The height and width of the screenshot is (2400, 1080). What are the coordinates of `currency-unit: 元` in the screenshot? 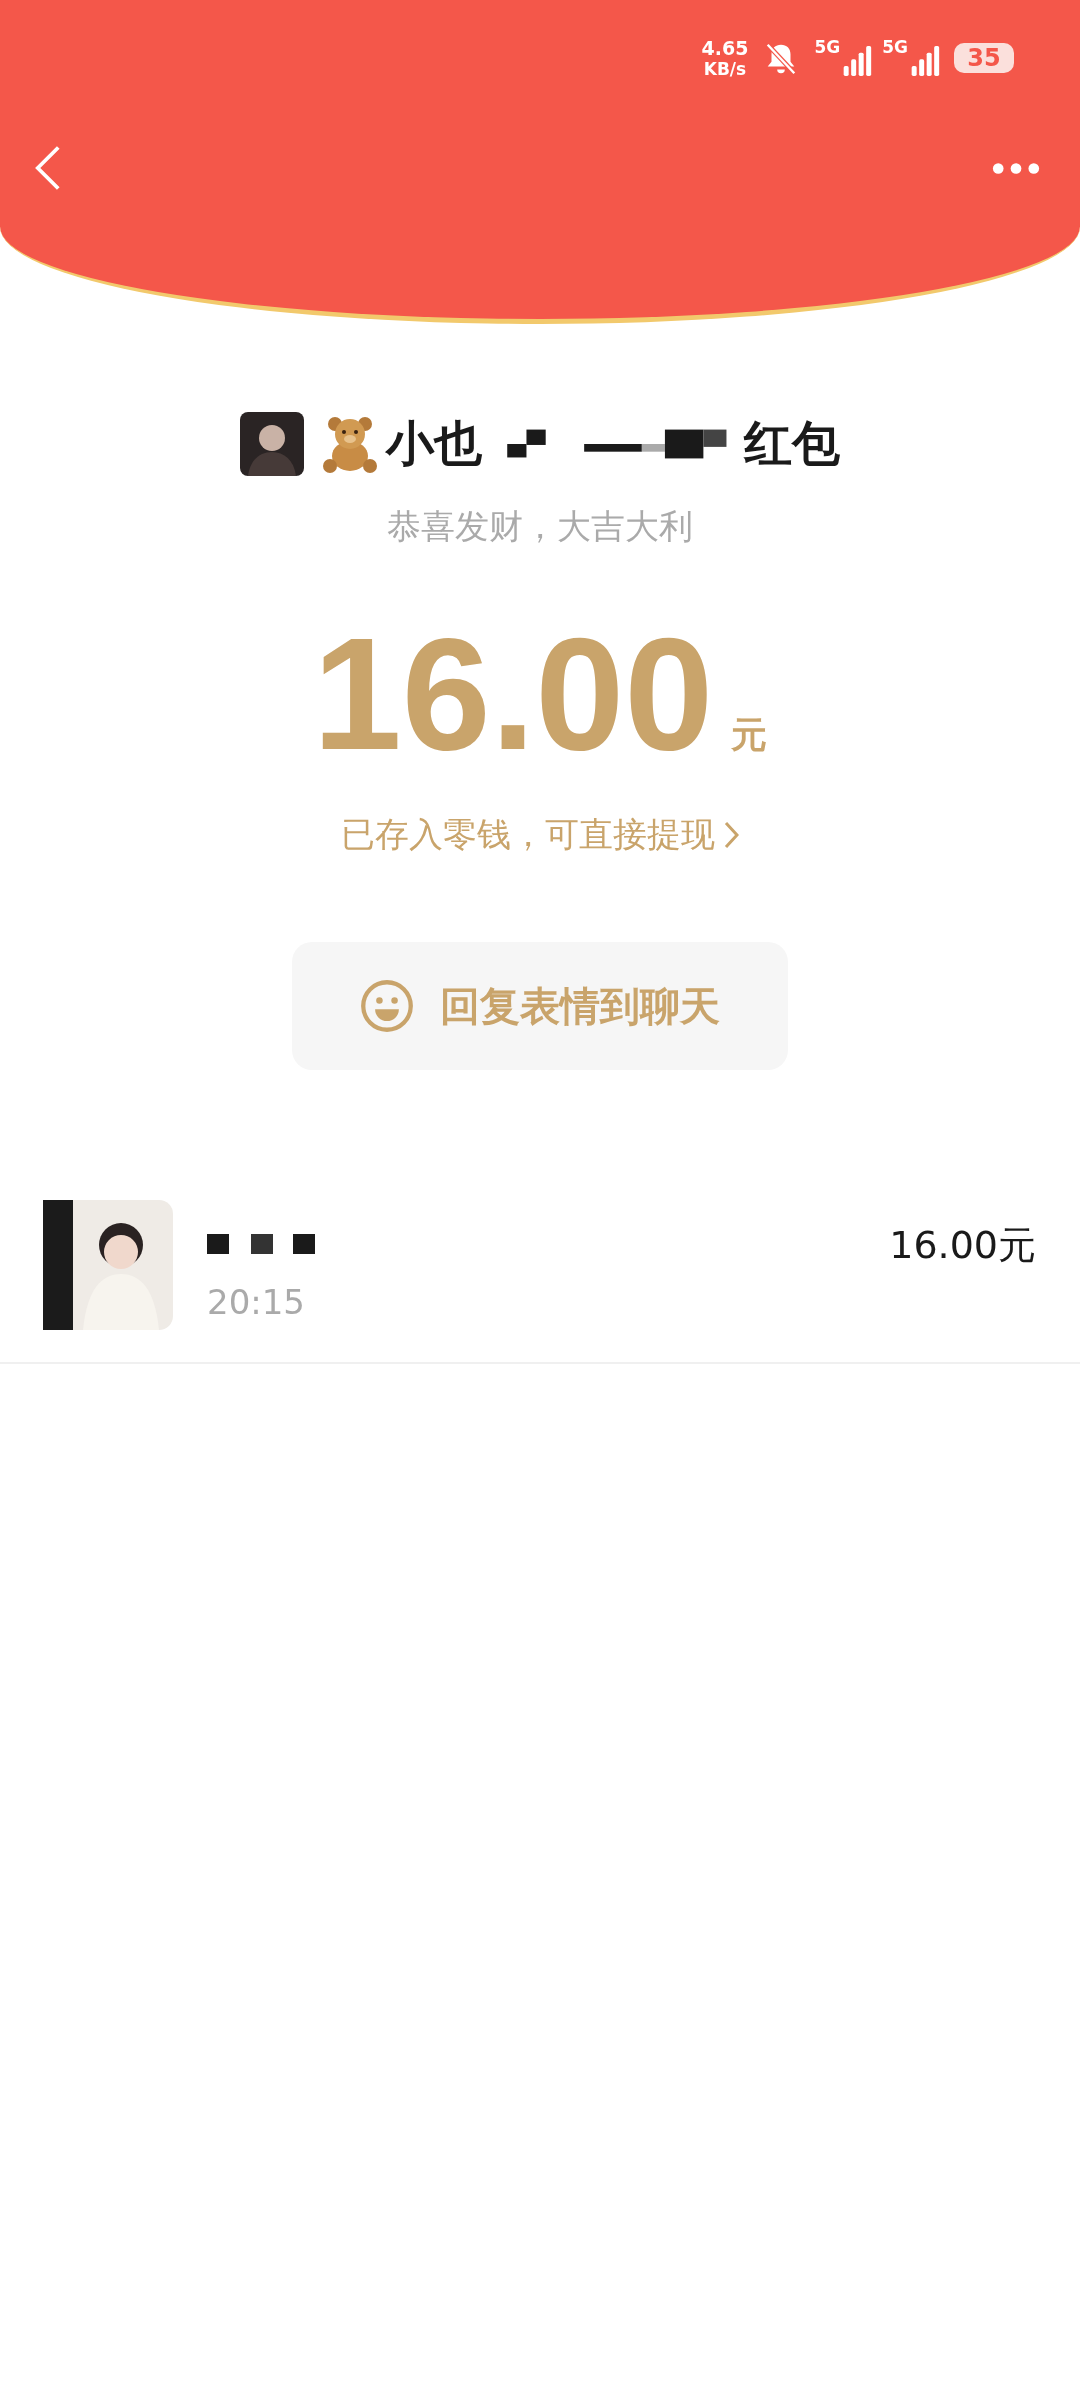 It's located at (749, 735).